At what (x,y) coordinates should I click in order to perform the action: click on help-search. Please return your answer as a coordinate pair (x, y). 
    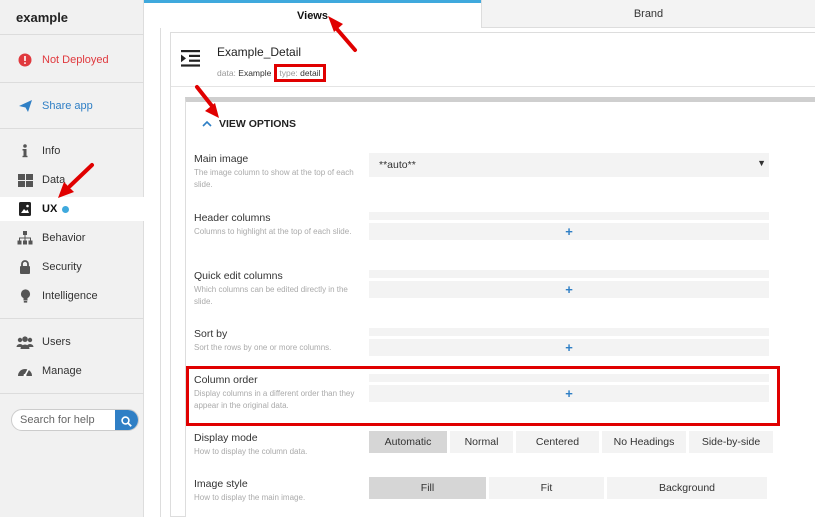
    Looking at the image, I should click on (75, 420).